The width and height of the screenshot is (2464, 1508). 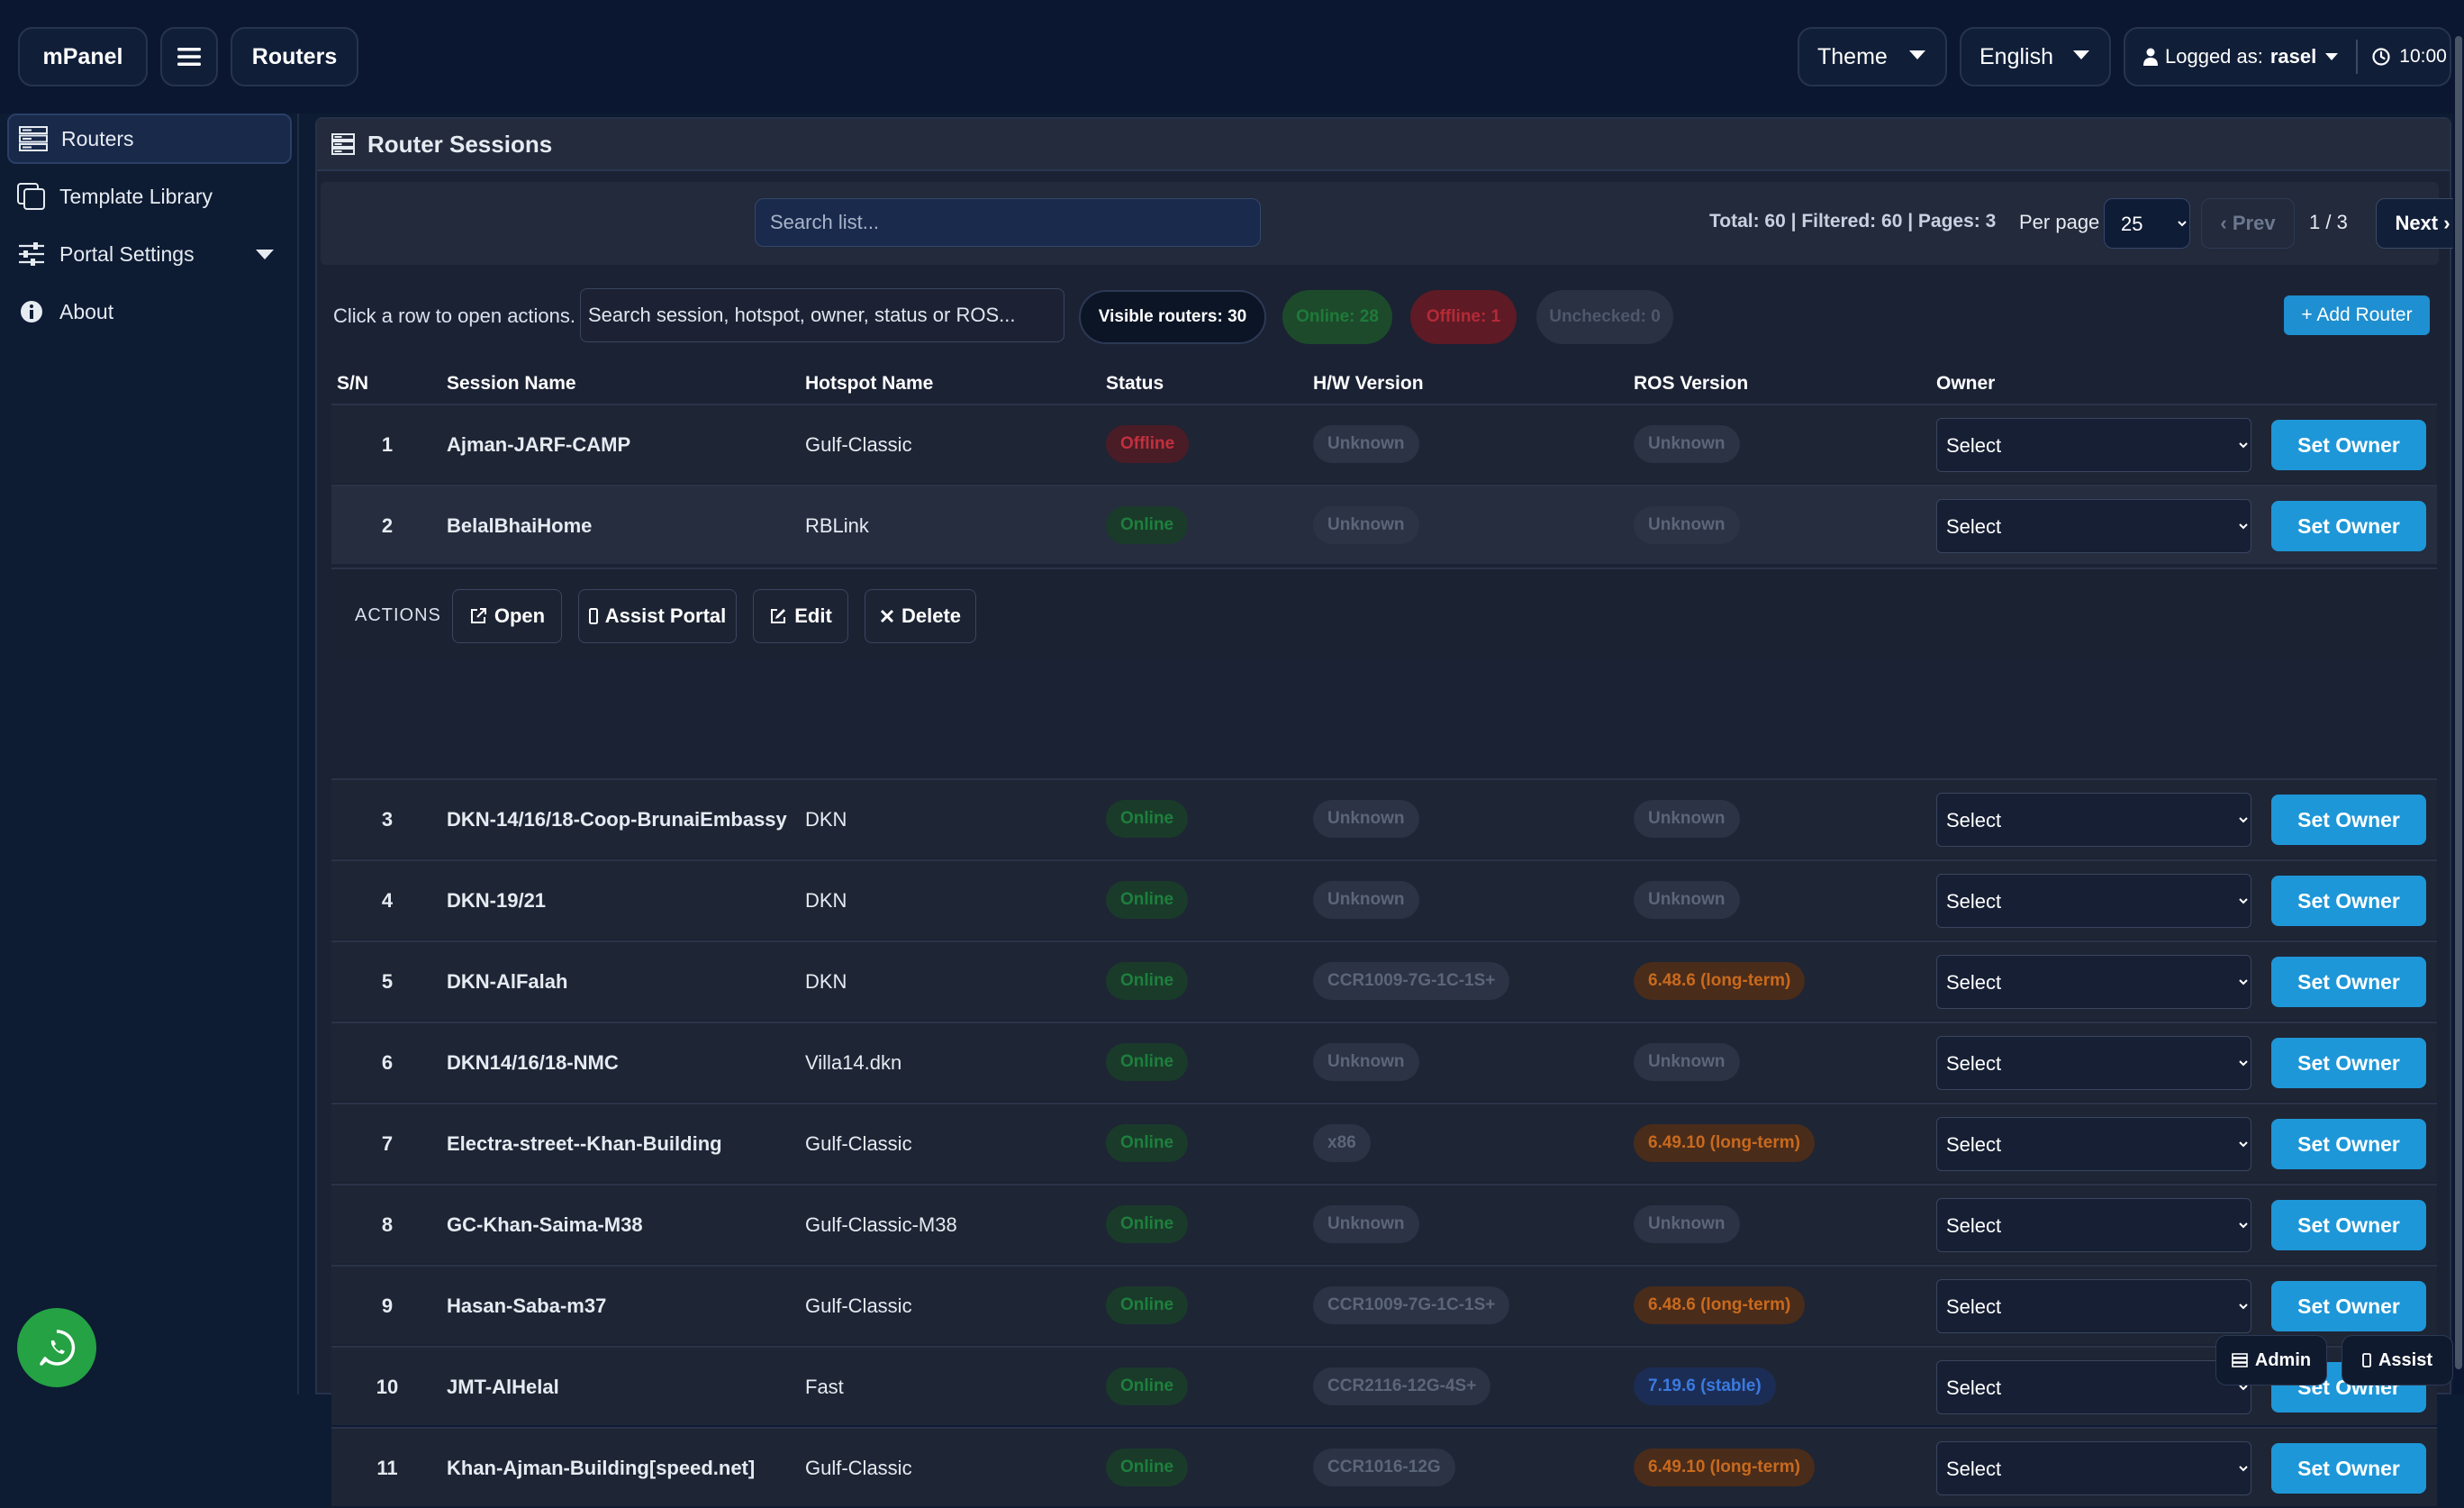 What do you see at coordinates (2248, 223) in the screenshot?
I see `prev-page-button: ‹ Prev` at bounding box center [2248, 223].